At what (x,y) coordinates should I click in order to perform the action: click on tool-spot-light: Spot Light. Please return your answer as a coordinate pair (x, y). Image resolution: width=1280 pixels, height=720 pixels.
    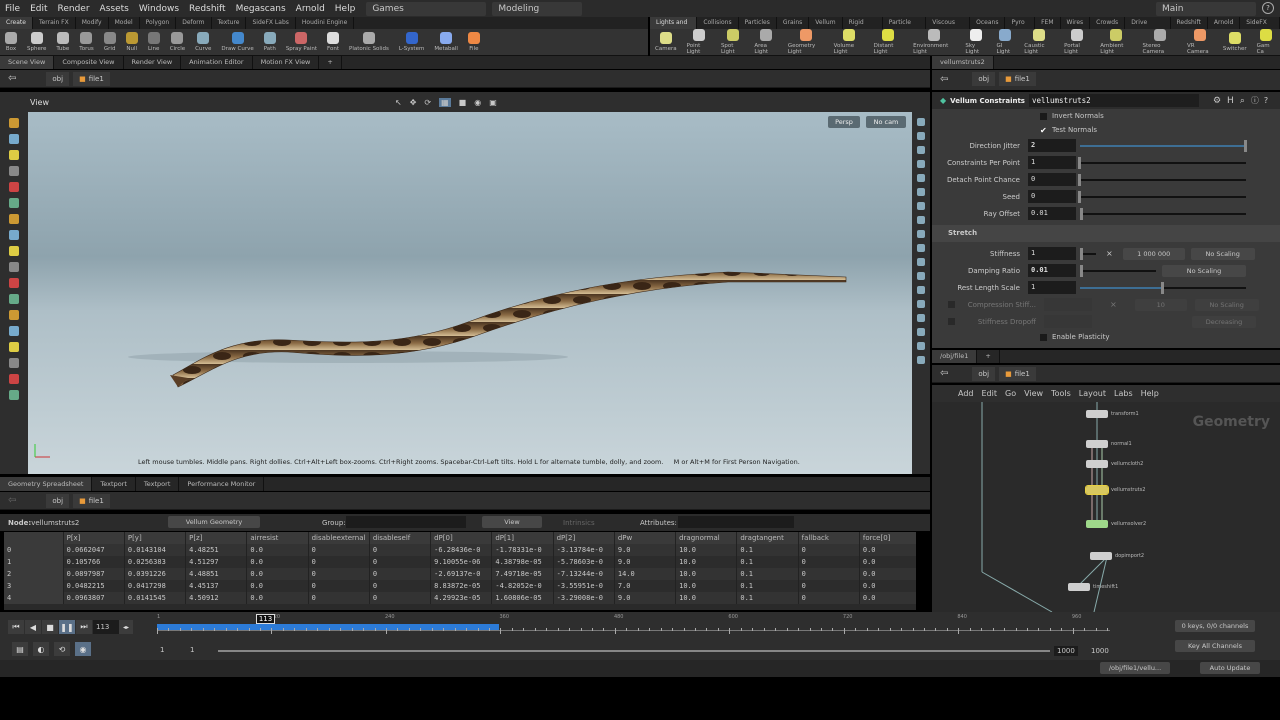
    Looking at the image, I should click on (732, 42).